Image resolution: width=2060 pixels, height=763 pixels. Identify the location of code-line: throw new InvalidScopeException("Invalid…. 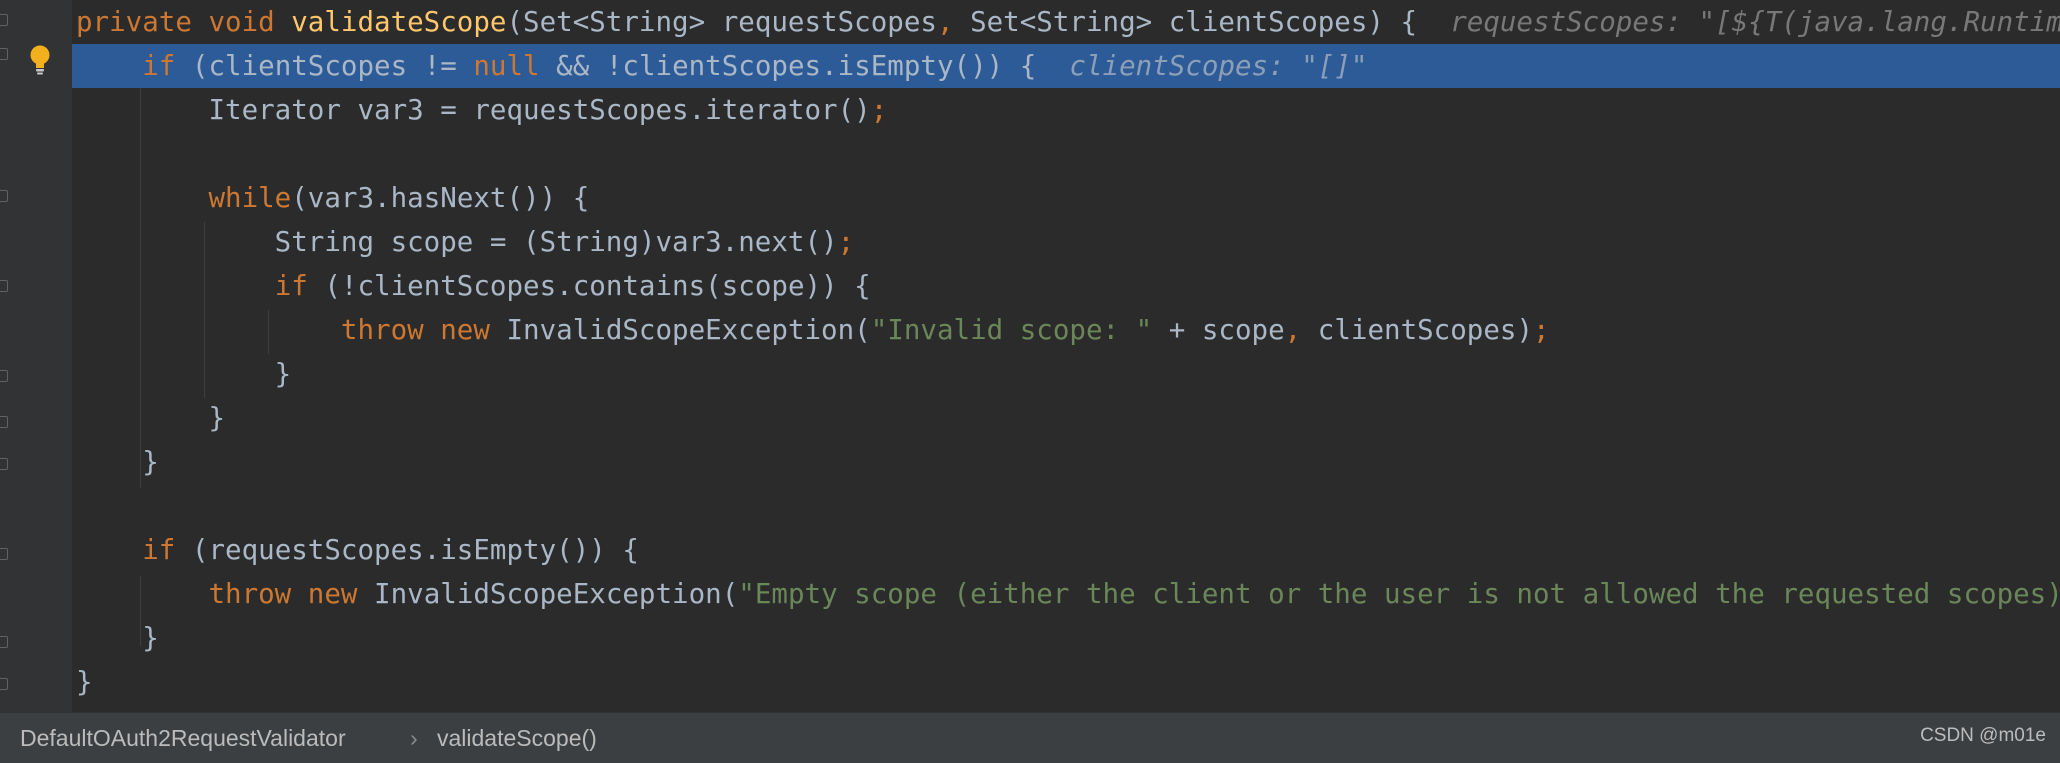
(813, 330).